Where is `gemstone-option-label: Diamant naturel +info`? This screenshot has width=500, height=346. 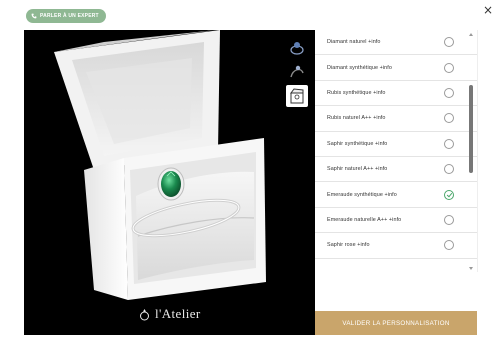
gemstone-option-label: Diamant naturel +info is located at coordinates (354, 42).